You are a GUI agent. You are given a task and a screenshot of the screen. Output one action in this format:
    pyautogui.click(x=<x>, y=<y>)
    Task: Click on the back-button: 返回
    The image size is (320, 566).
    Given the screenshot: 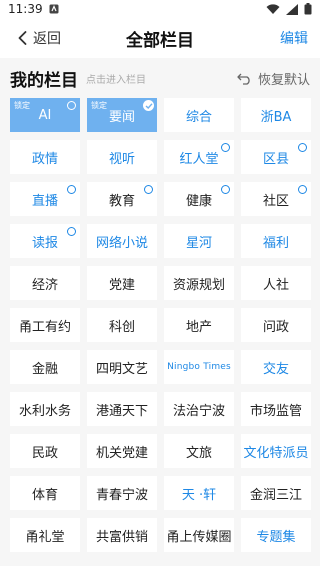 What is the action you would take?
    pyautogui.click(x=30, y=38)
    